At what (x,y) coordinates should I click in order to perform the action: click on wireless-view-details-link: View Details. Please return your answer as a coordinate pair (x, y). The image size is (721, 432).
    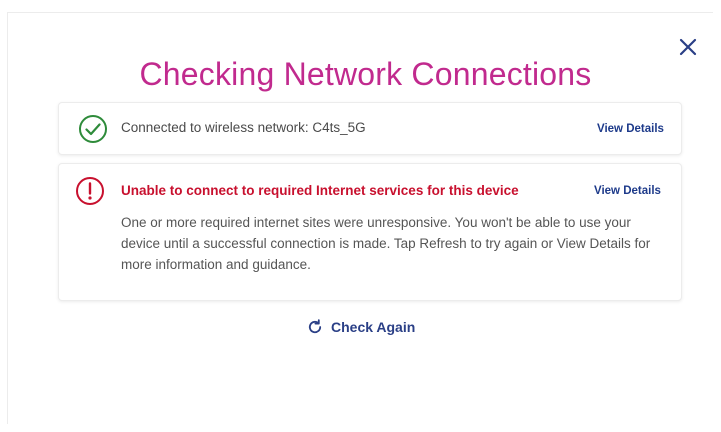
    Looking at the image, I should click on (630, 129).